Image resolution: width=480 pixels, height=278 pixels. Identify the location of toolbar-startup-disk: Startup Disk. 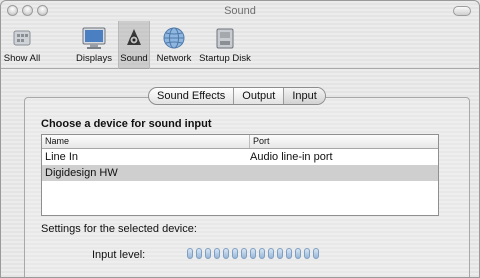
(225, 45).